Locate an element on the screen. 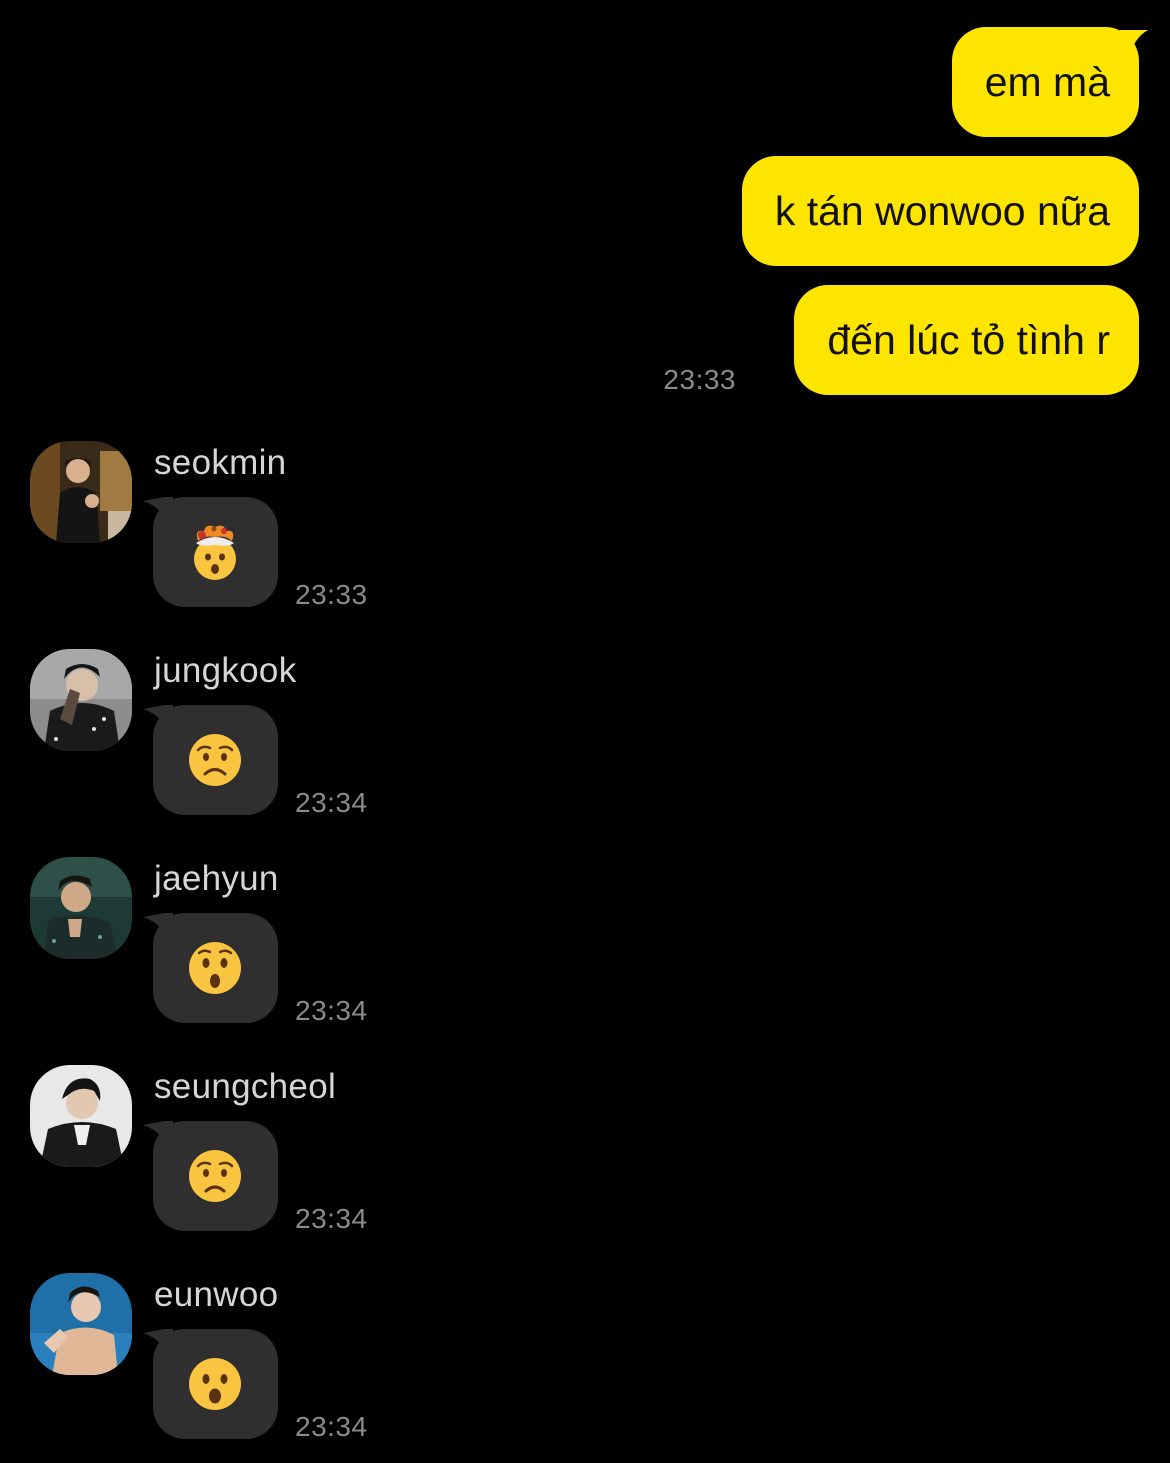  sender-name: jungkook is located at coordinates (225, 670).